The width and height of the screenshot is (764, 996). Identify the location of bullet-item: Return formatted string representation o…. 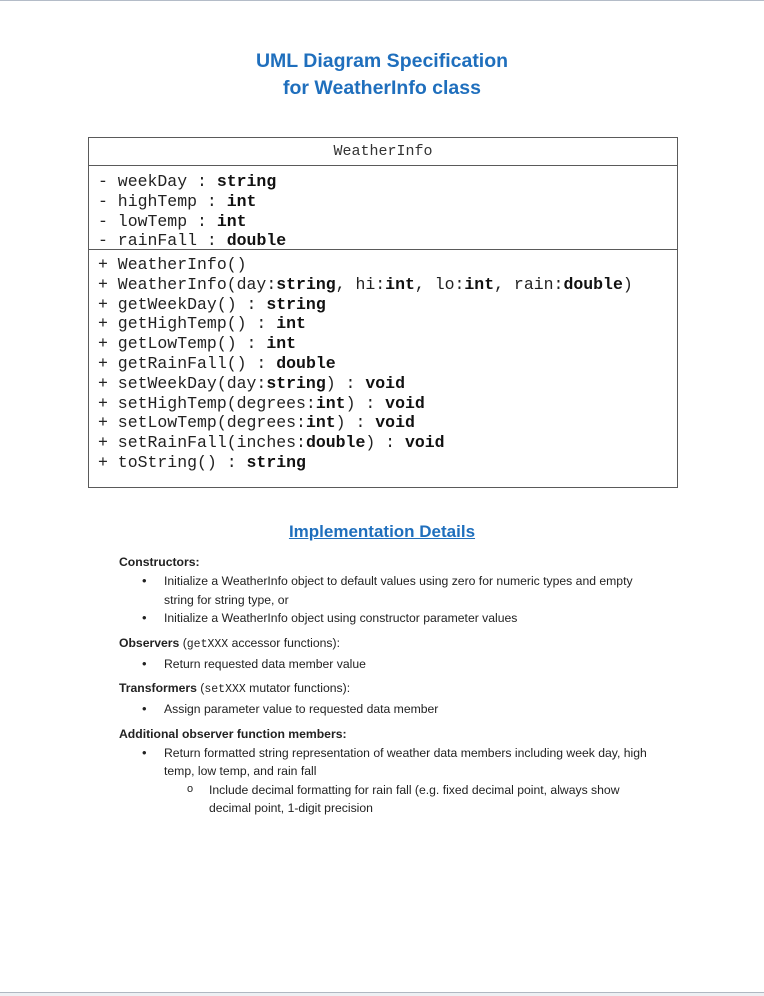
(389, 762).